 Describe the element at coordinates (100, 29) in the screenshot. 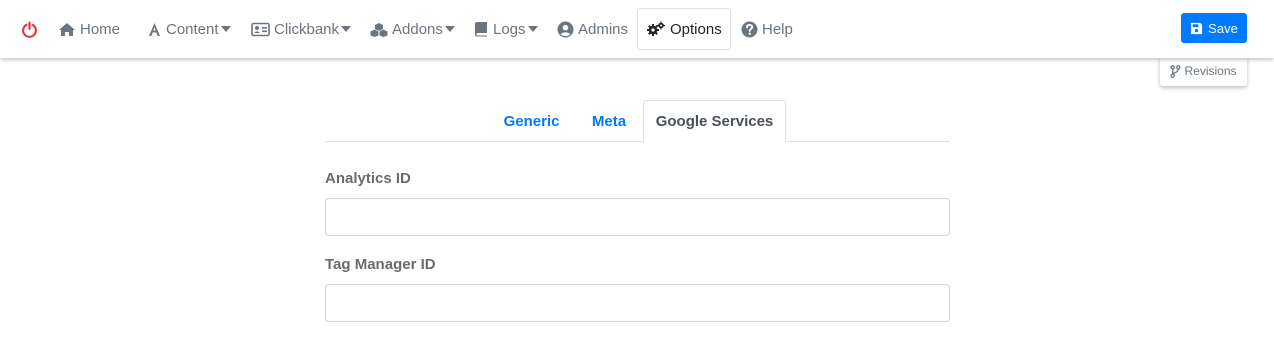

I see `nav-home-label: Home` at that location.